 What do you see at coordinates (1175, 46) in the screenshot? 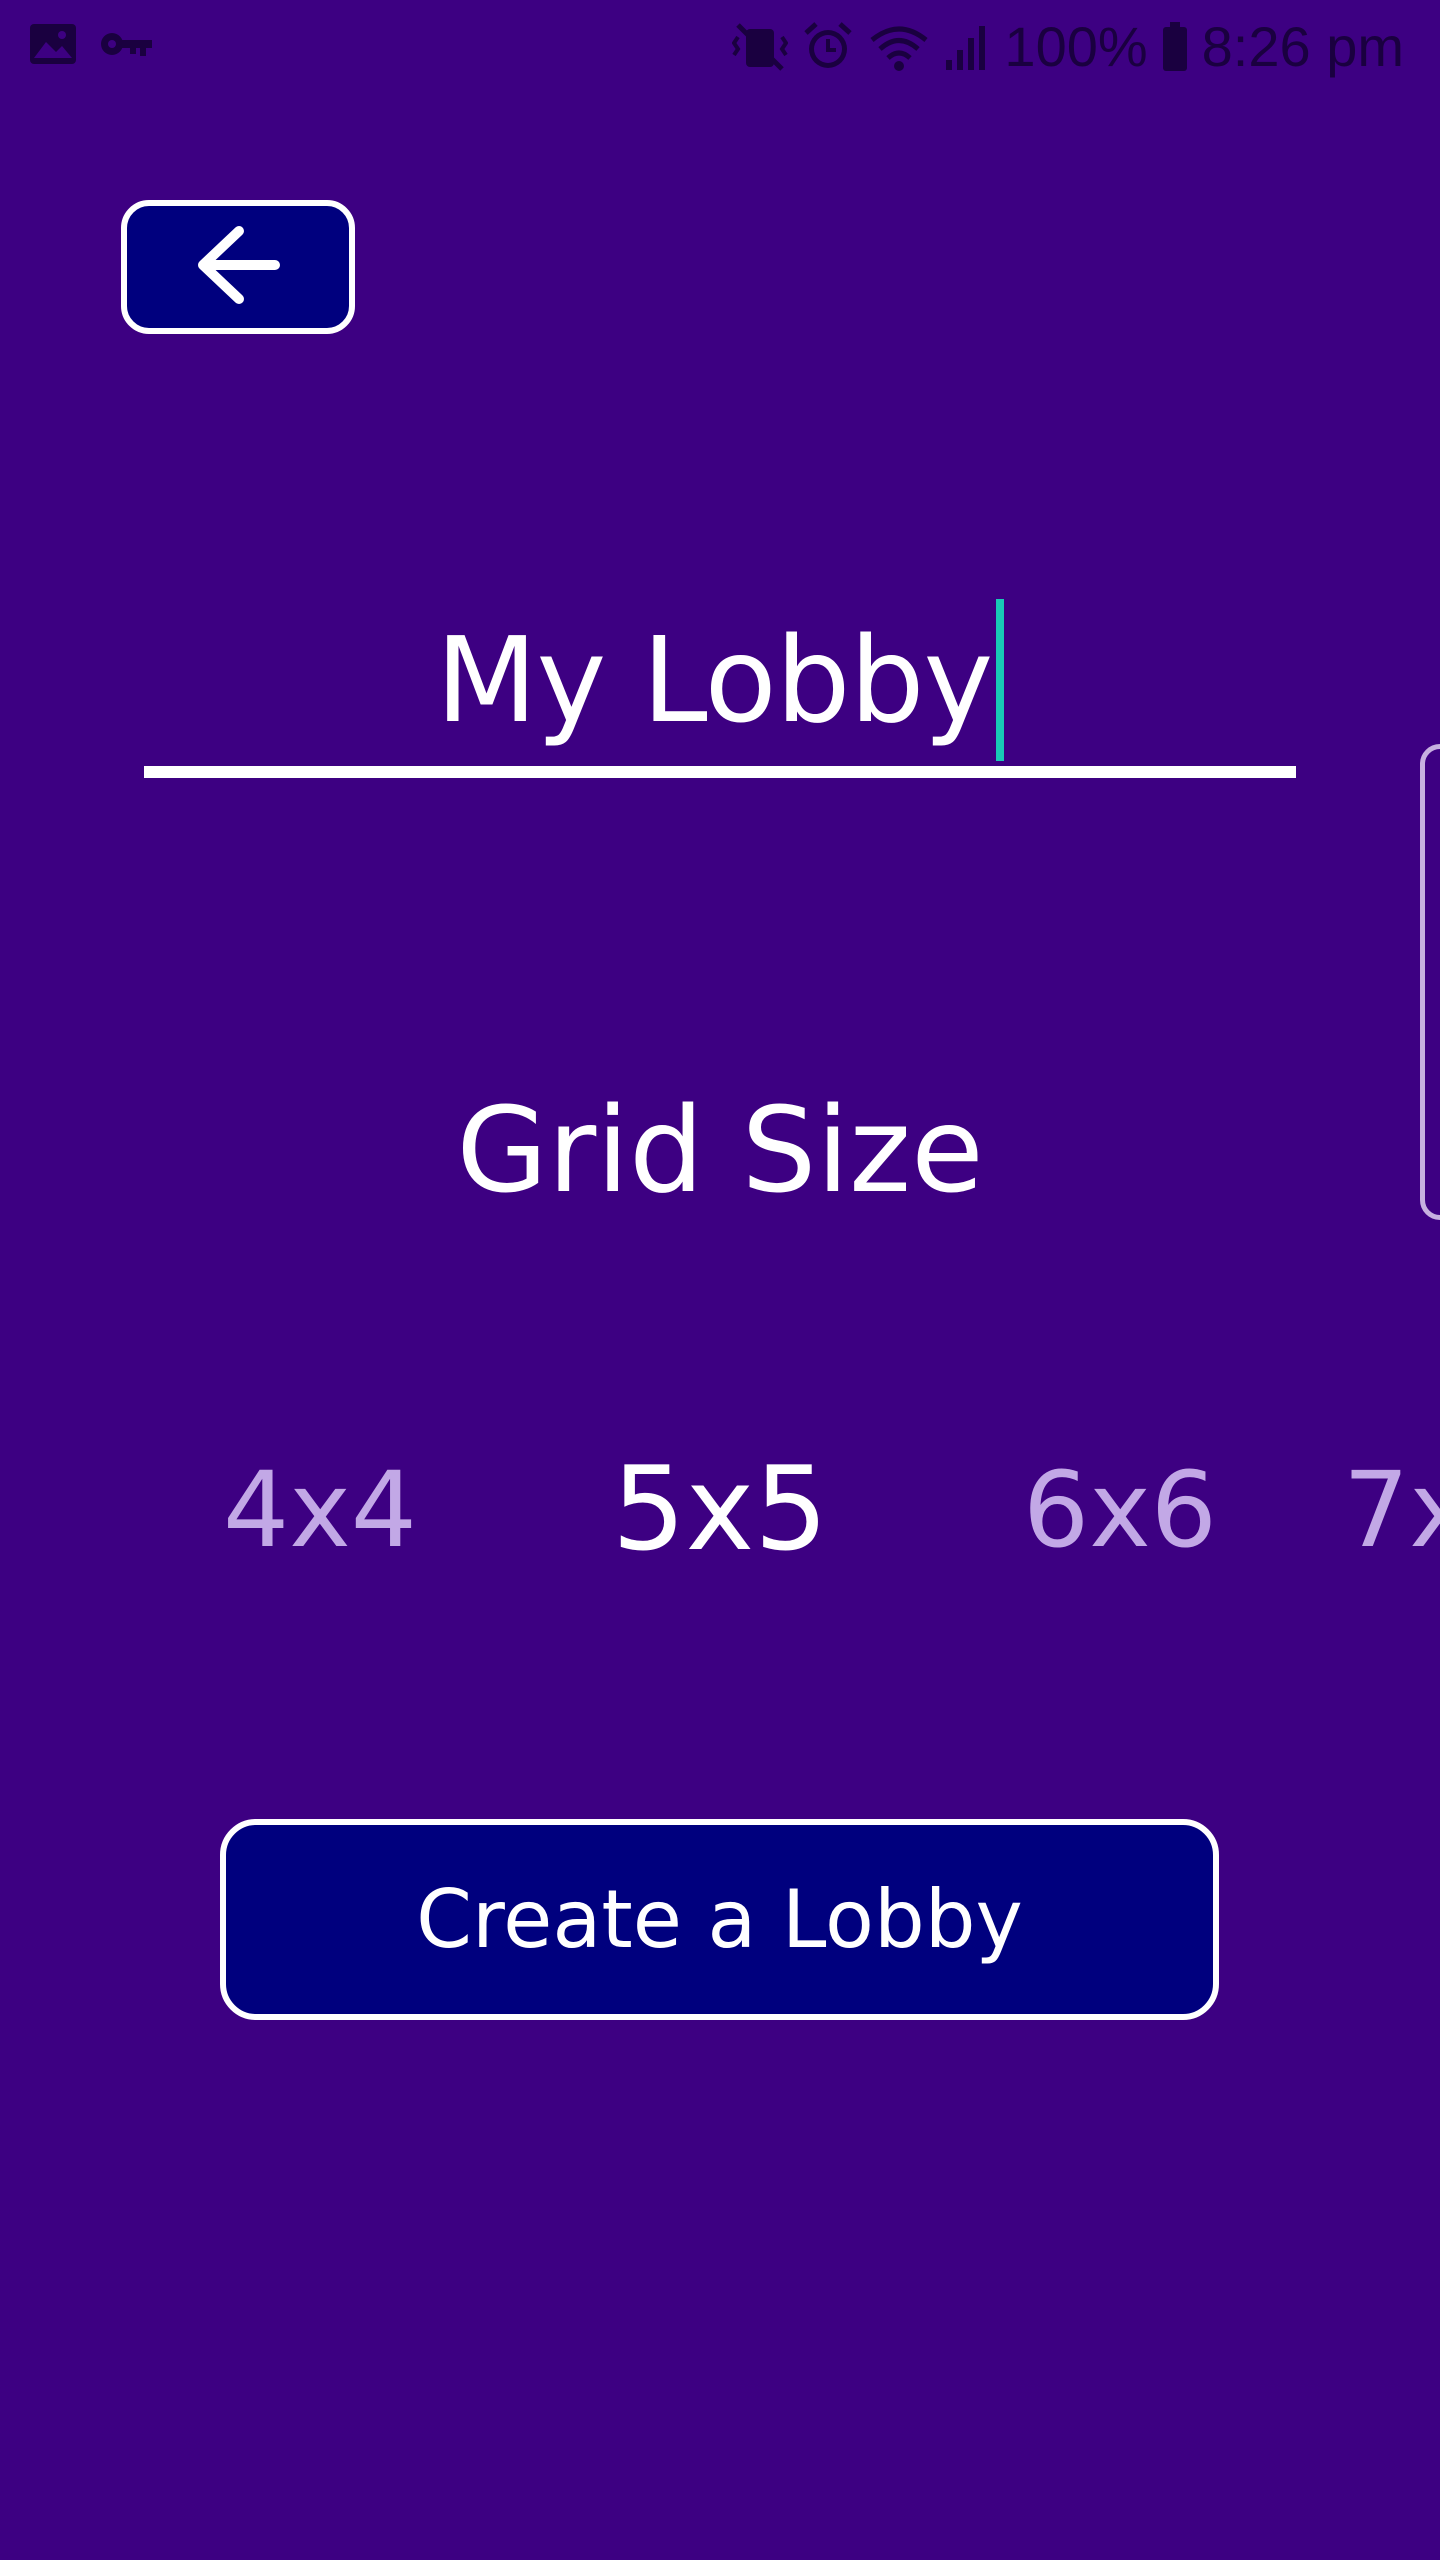
I see `battery-icon` at bounding box center [1175, 46].